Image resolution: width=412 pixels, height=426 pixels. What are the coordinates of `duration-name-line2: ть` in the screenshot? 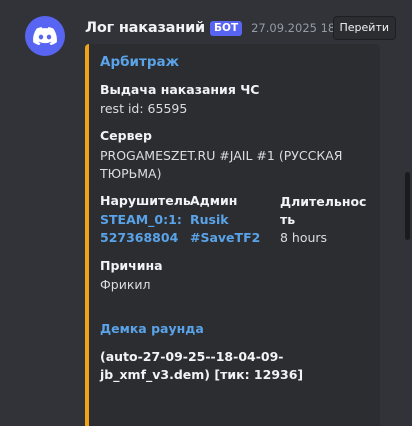 It's located at (288, 219).